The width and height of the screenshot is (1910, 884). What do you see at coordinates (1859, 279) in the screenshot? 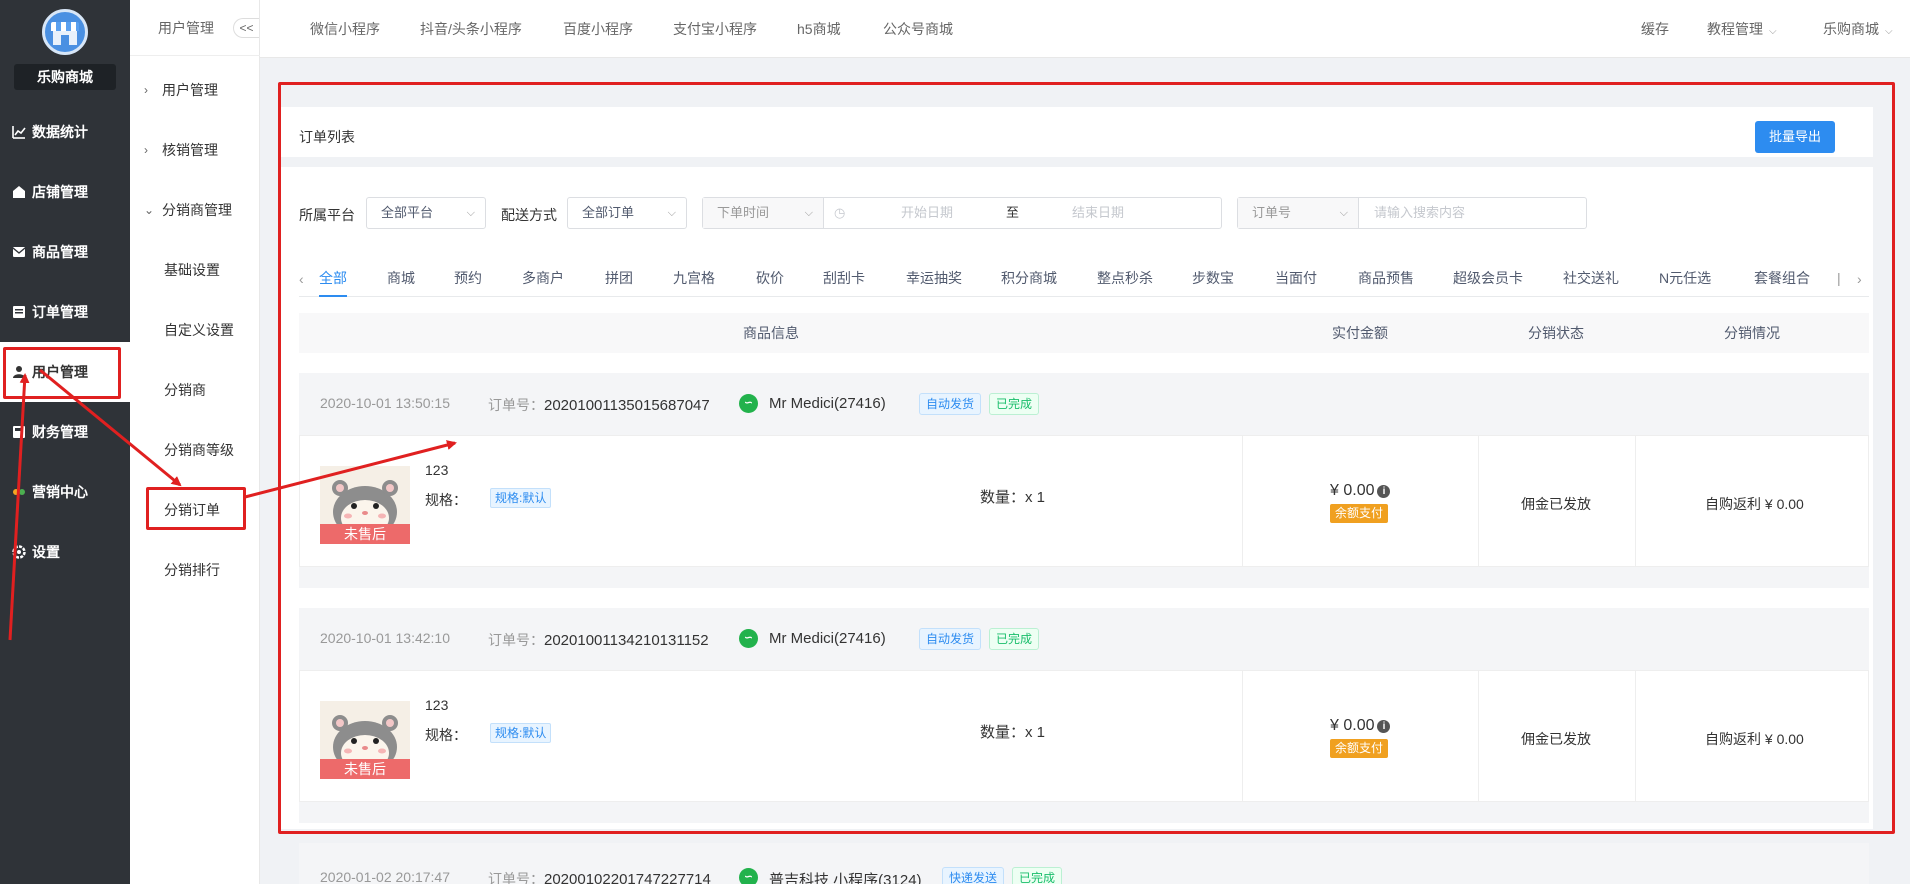
I see `chevron-right-icon: ›` at bounding box center [1859, 279].